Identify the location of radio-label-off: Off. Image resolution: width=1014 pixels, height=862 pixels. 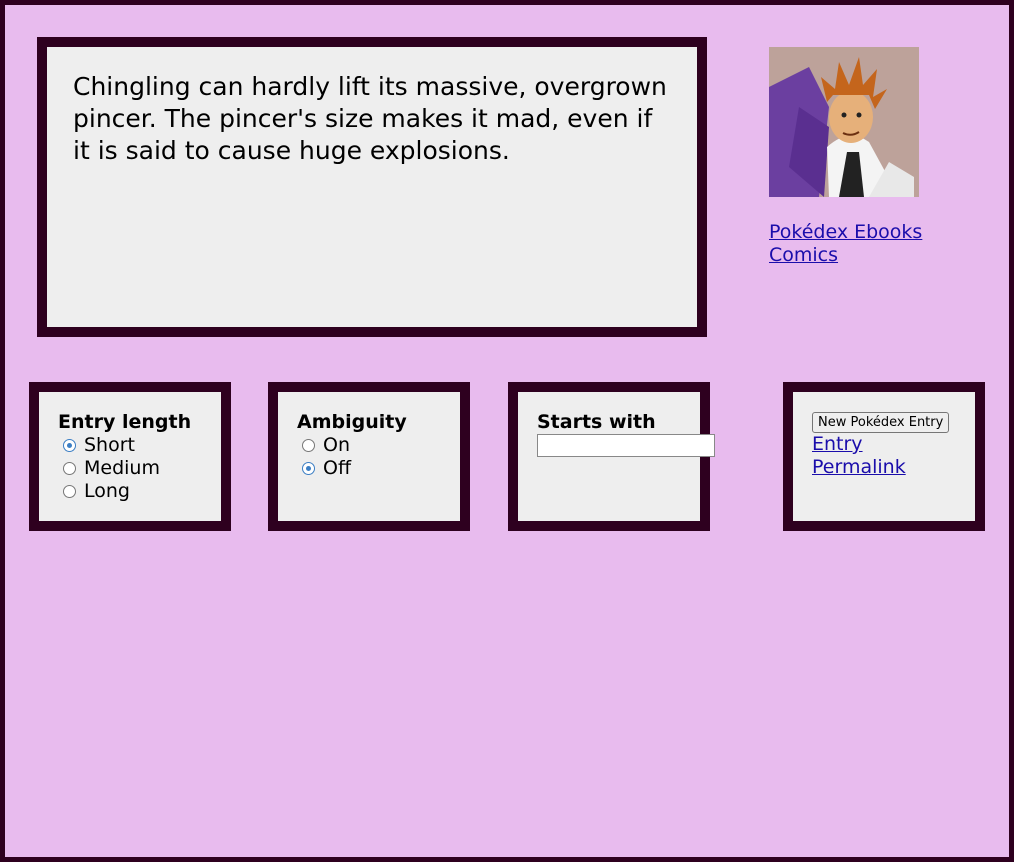
(337, 468).